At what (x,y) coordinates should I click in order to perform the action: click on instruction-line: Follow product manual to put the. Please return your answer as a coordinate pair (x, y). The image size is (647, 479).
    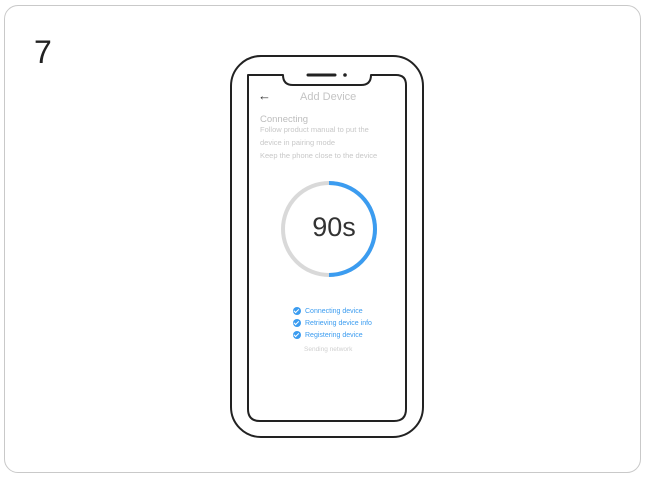
    Looking at the image, I should click on (314, 129).